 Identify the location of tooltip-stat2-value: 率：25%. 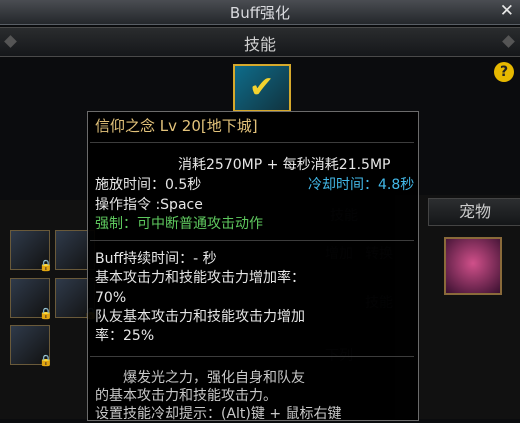
(125, 336).